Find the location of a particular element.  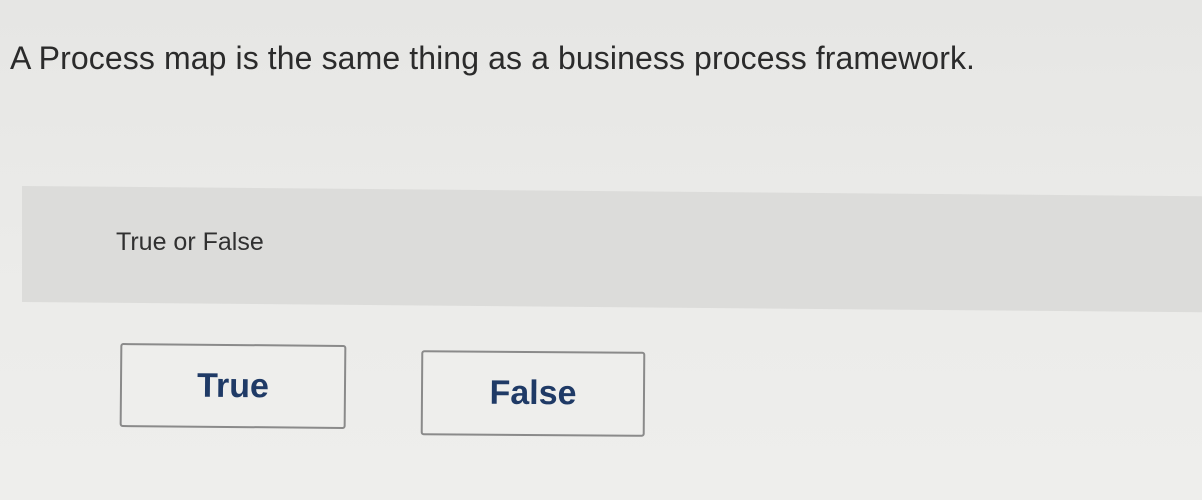

true-choice-button: True is located at coordinates (233, 386).